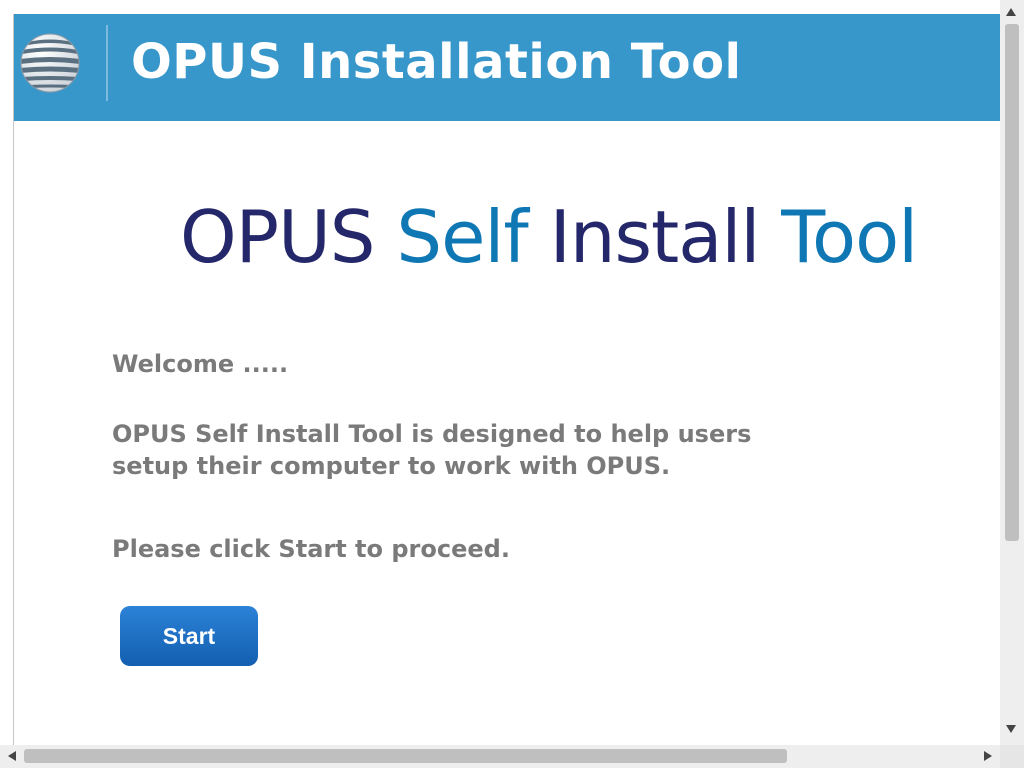 This screenshot has width=1024, height=768. Describe the element at coordinates (311, 549) in the screenshot. I see `proceed-instruction: Please click Start to proceed.` at that location.